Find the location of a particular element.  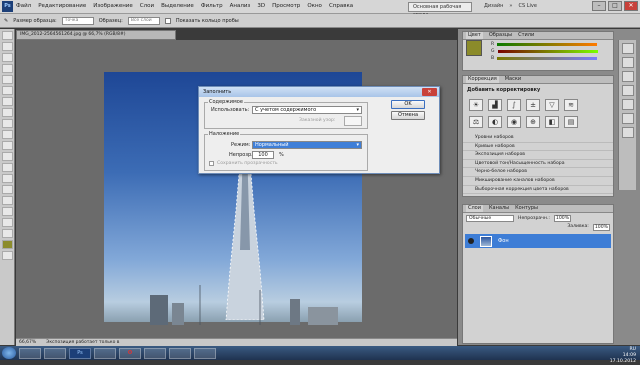

tab-paths: Контуры is located at coordinates (526, 208).